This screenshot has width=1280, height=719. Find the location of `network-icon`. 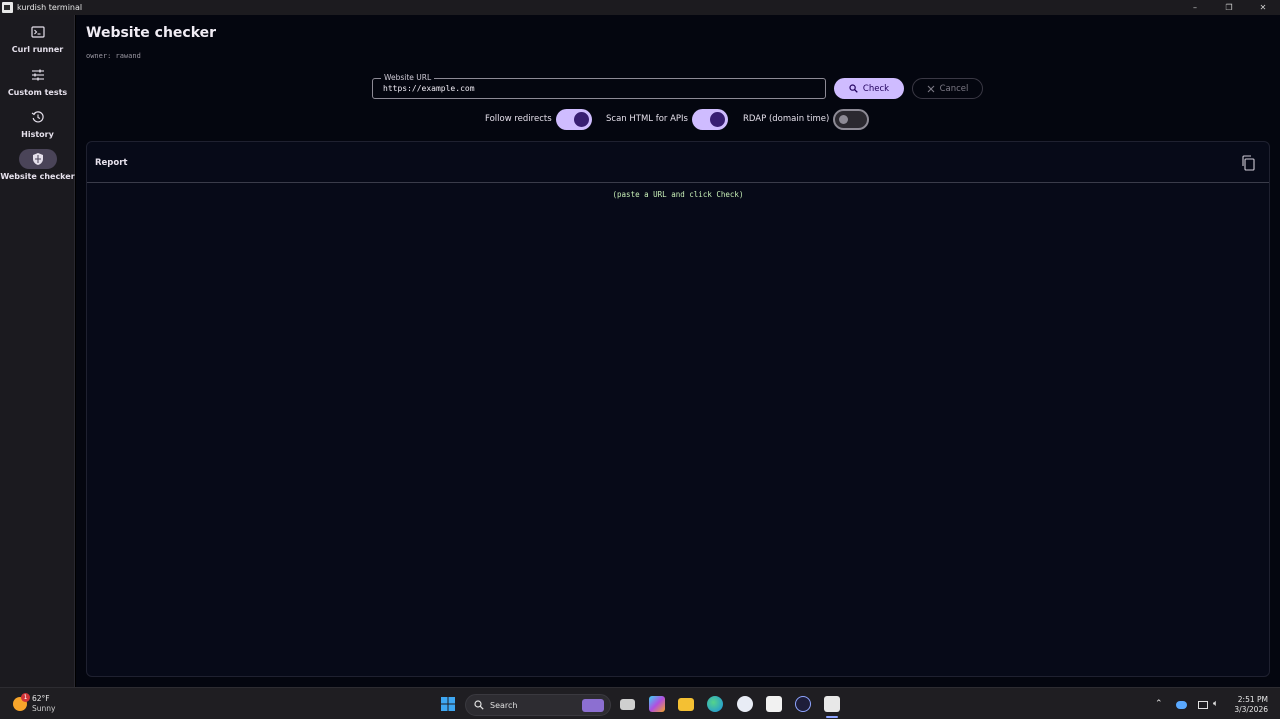

network-icon is located at coordinates (1203, 705).